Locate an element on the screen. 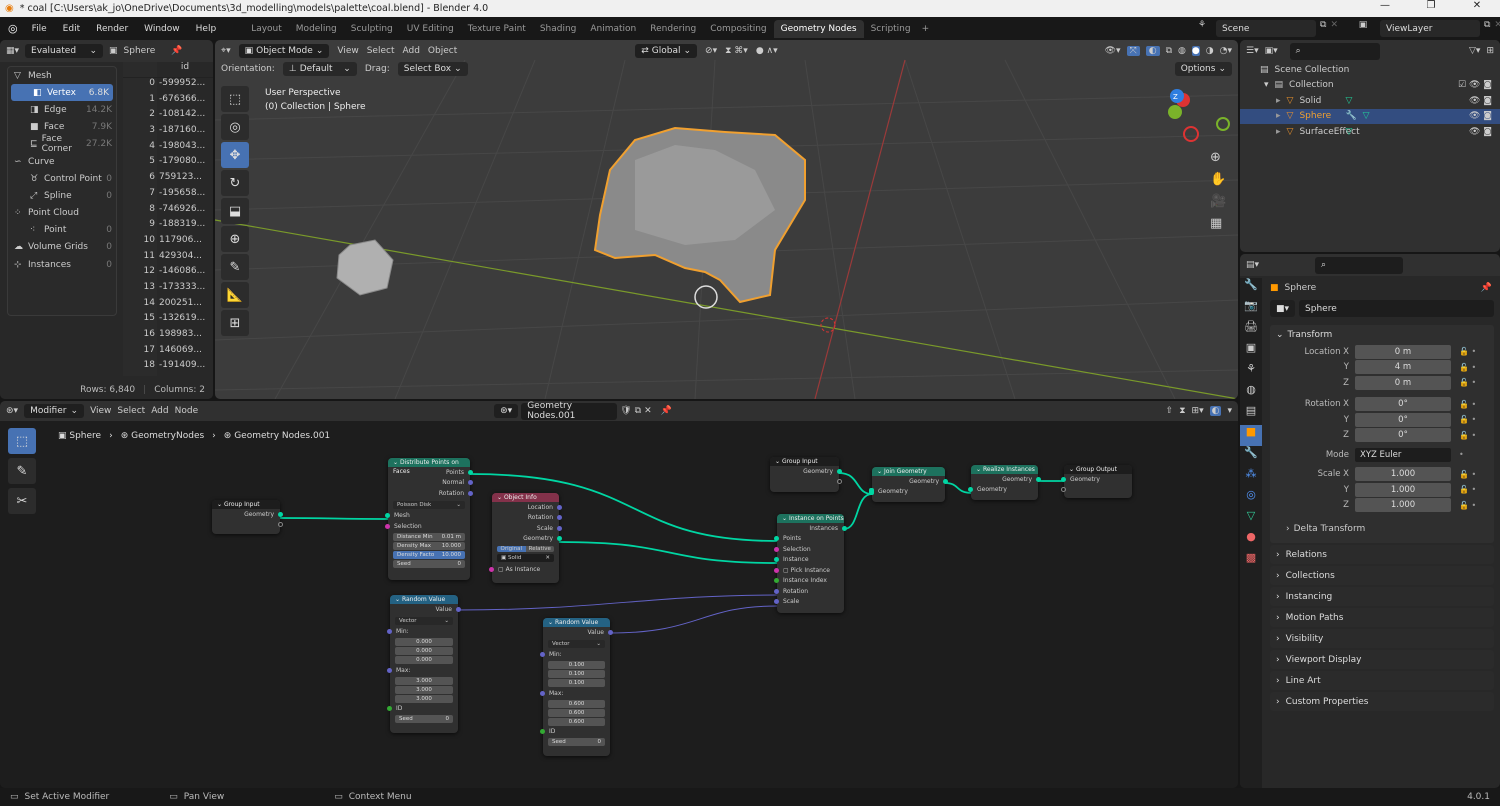 Image resolution: width=1500 pixels, height=806 pixels. collection-row: ▾ ▤ Collection ☑ 👁 ◙ is located at coordinates (1370, 86).